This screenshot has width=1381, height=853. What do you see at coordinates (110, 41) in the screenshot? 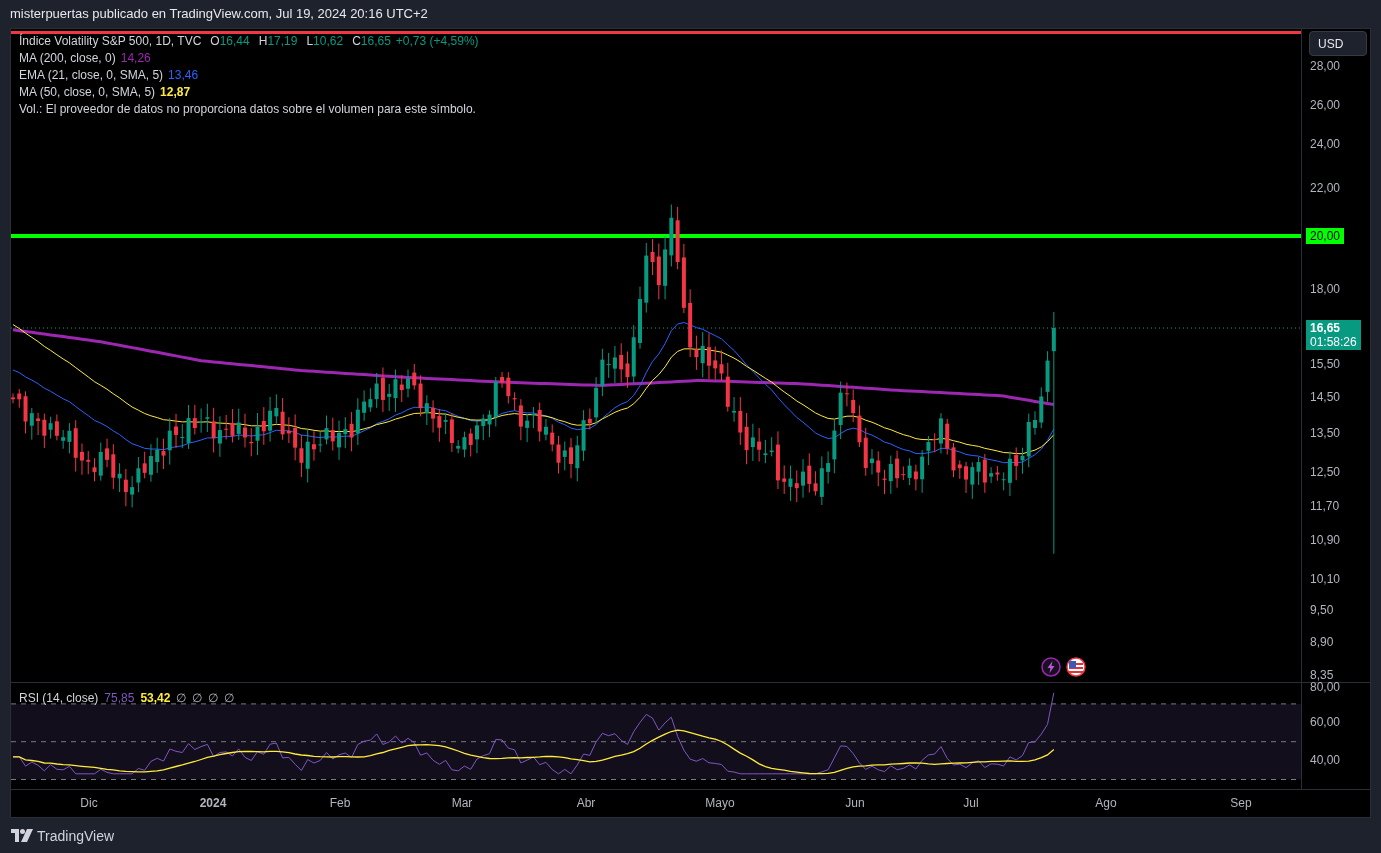
I see `symbol-title: Índice Volatility S&P 500, 1D, TVC` at bounding box center [110, 41].